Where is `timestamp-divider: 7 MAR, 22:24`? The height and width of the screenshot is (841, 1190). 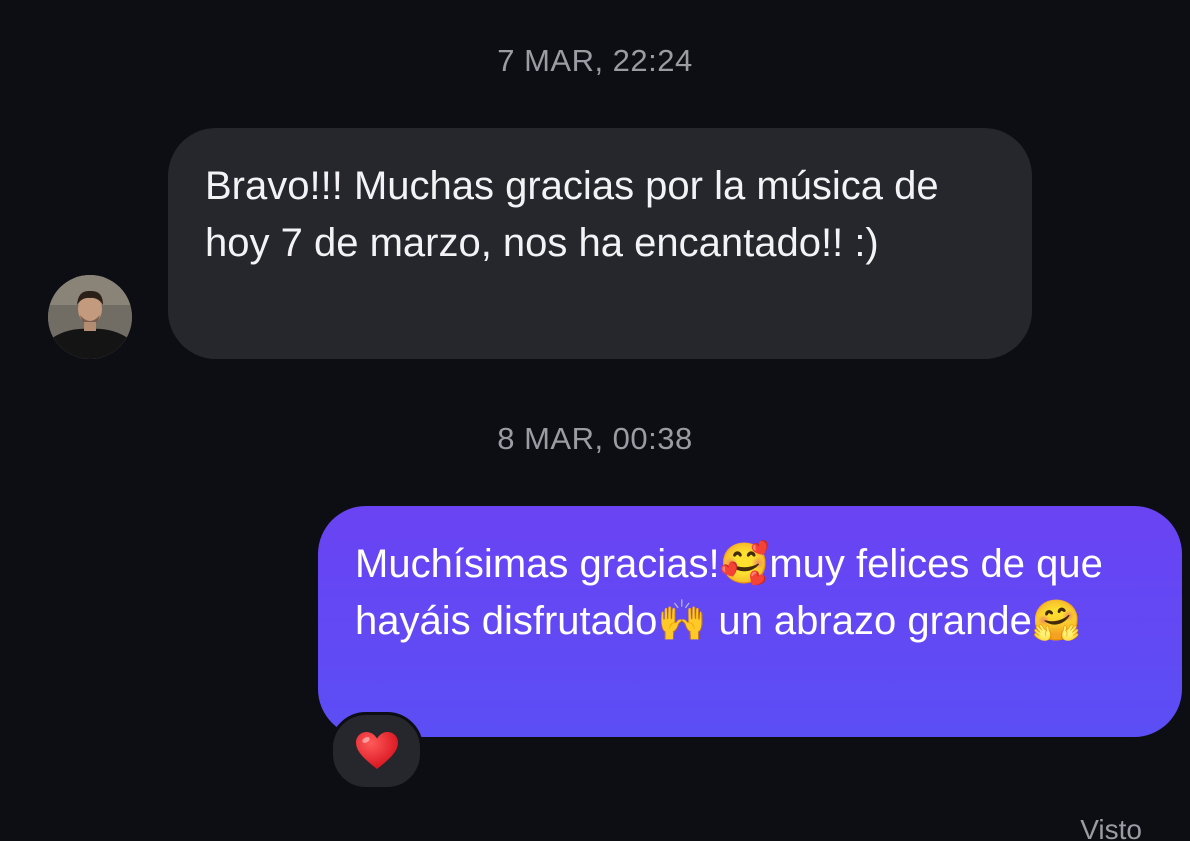
timestamp-divider: 7 MAR, 22:24 is located at coordinates (595, 60).